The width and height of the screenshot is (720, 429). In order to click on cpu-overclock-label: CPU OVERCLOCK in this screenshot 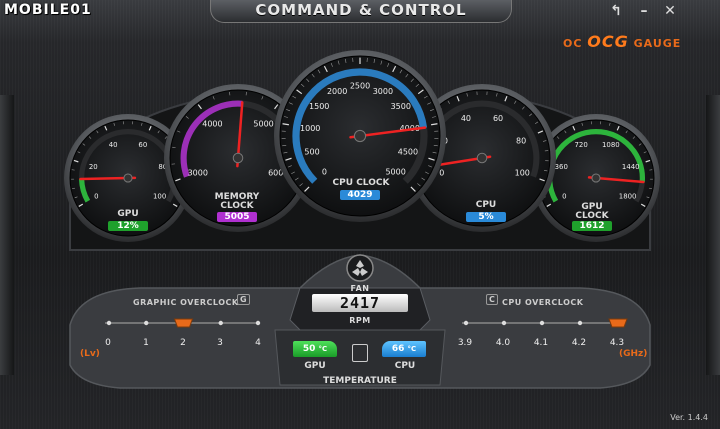, I will do `click(543, 302)`.